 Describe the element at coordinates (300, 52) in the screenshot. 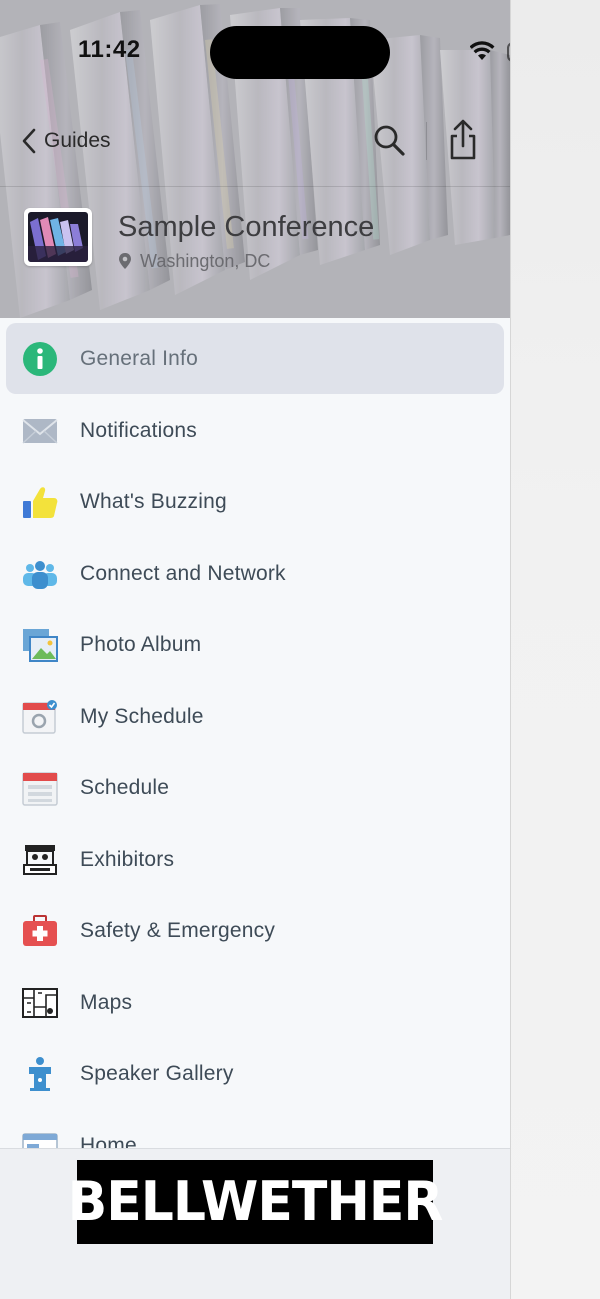

I see `dynamic-island` at that location.